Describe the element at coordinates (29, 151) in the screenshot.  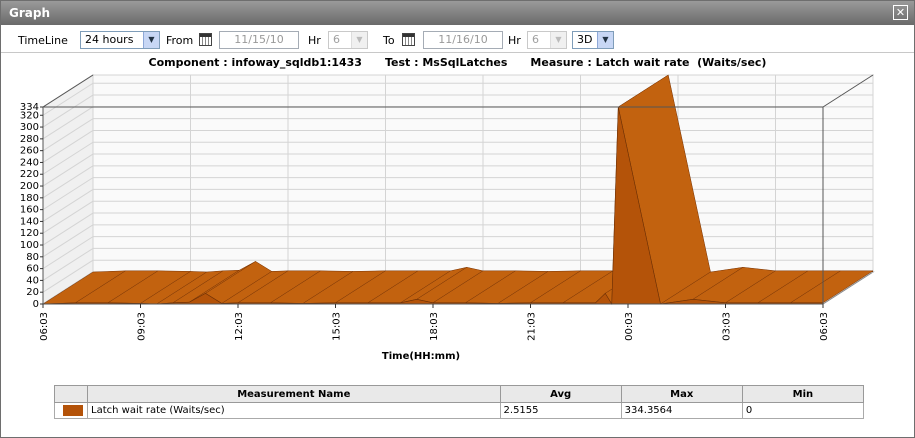
I see `y-tick-label: 260` at that location.